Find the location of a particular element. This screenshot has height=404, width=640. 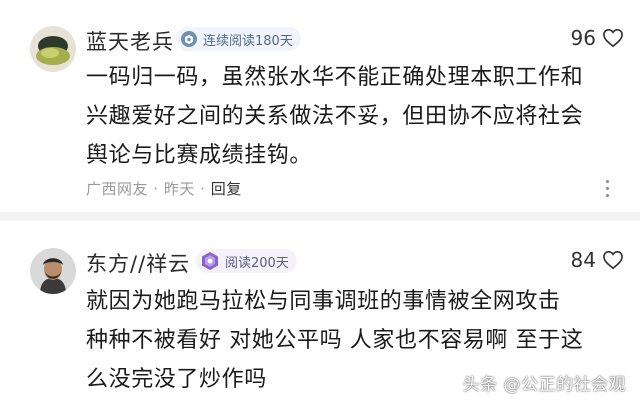

badge-label: 阅读200天 is located at coordinates (257, 263).